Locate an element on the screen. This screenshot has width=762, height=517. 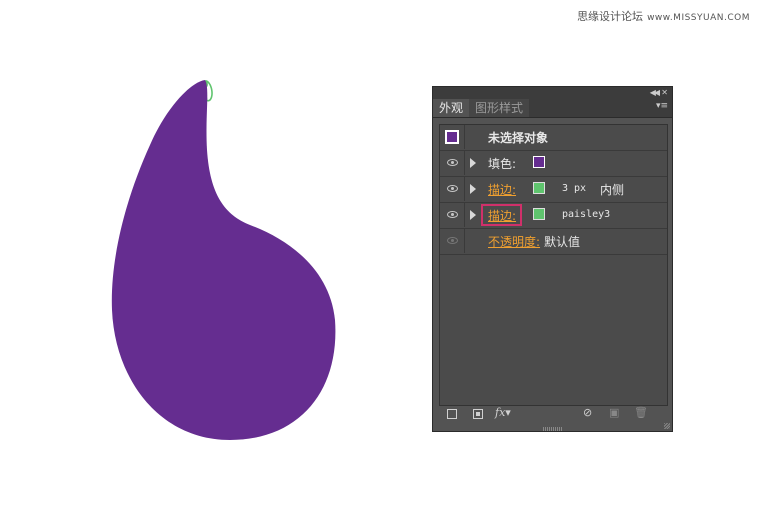
opacity-label-link: 不透明度: is located at coordinates (514, 241).